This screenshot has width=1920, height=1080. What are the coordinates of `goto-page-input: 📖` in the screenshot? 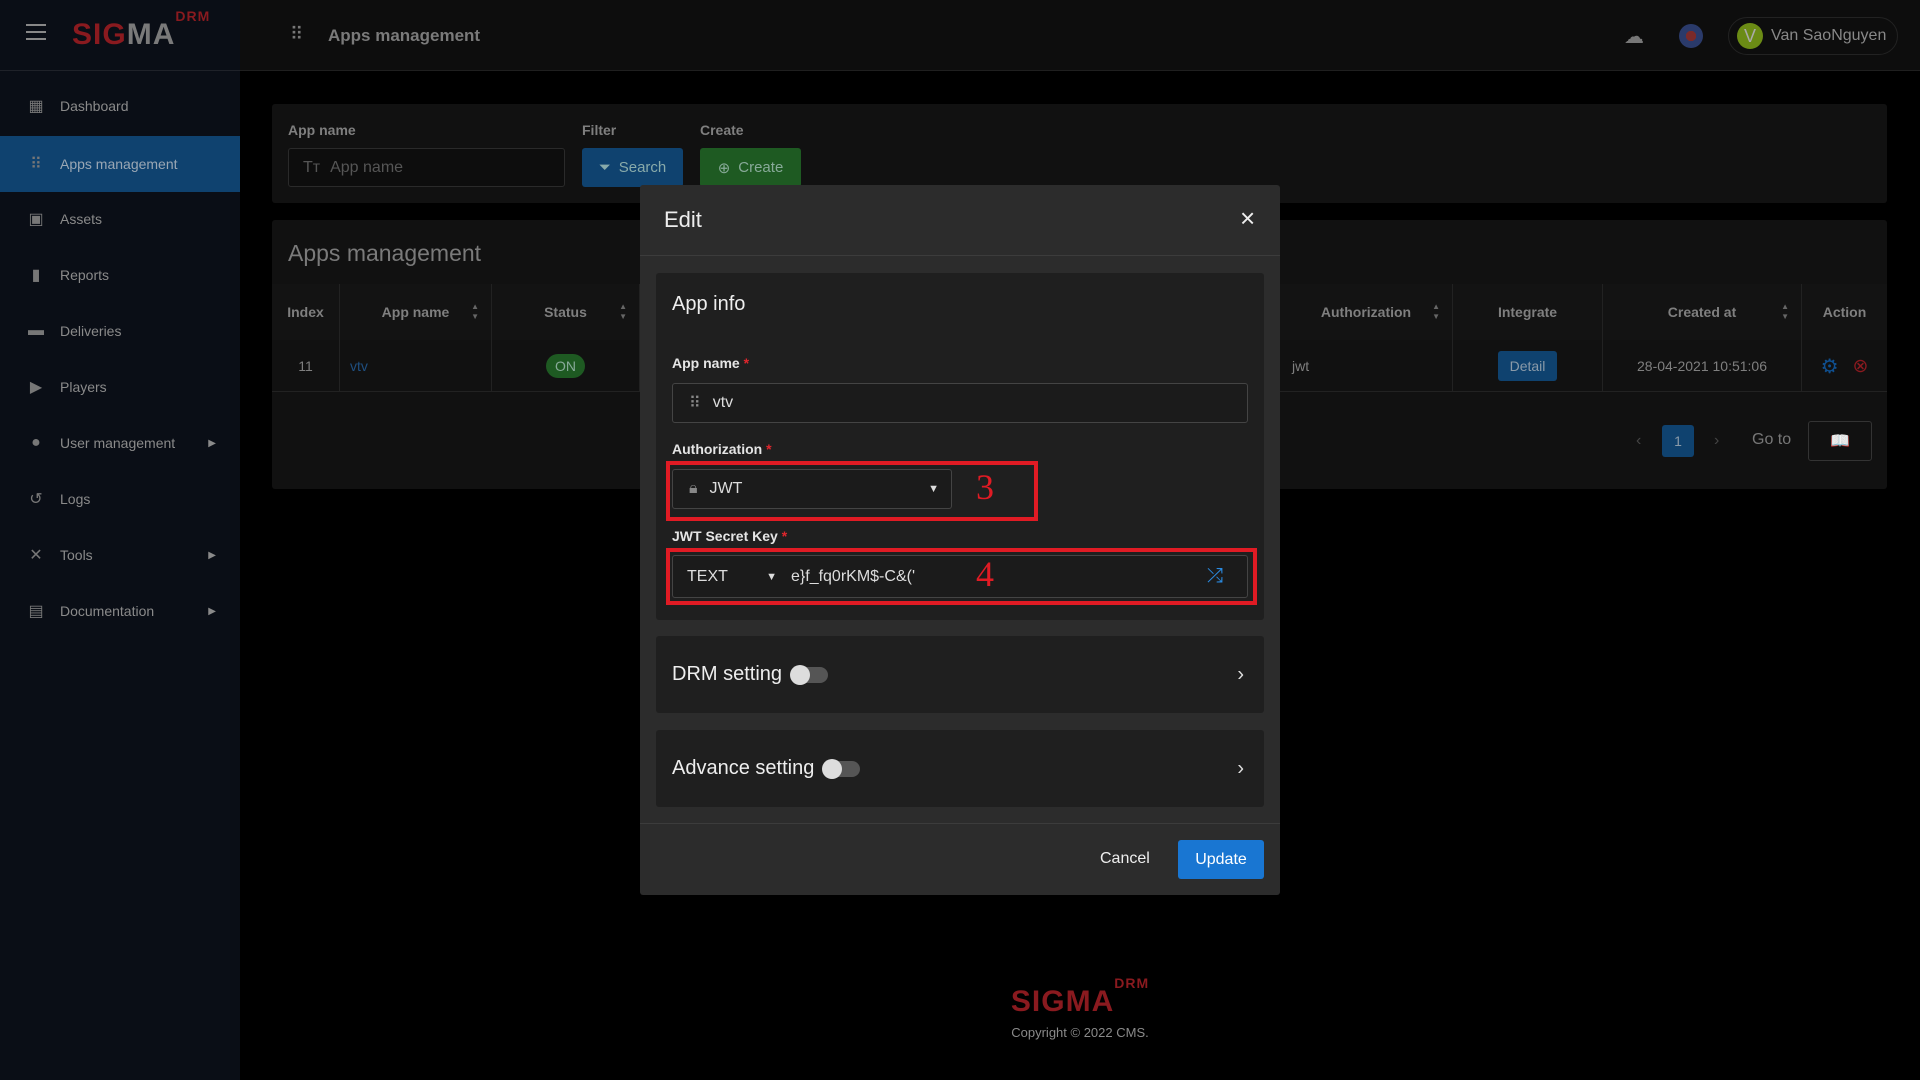 It's located at (1840, 441).